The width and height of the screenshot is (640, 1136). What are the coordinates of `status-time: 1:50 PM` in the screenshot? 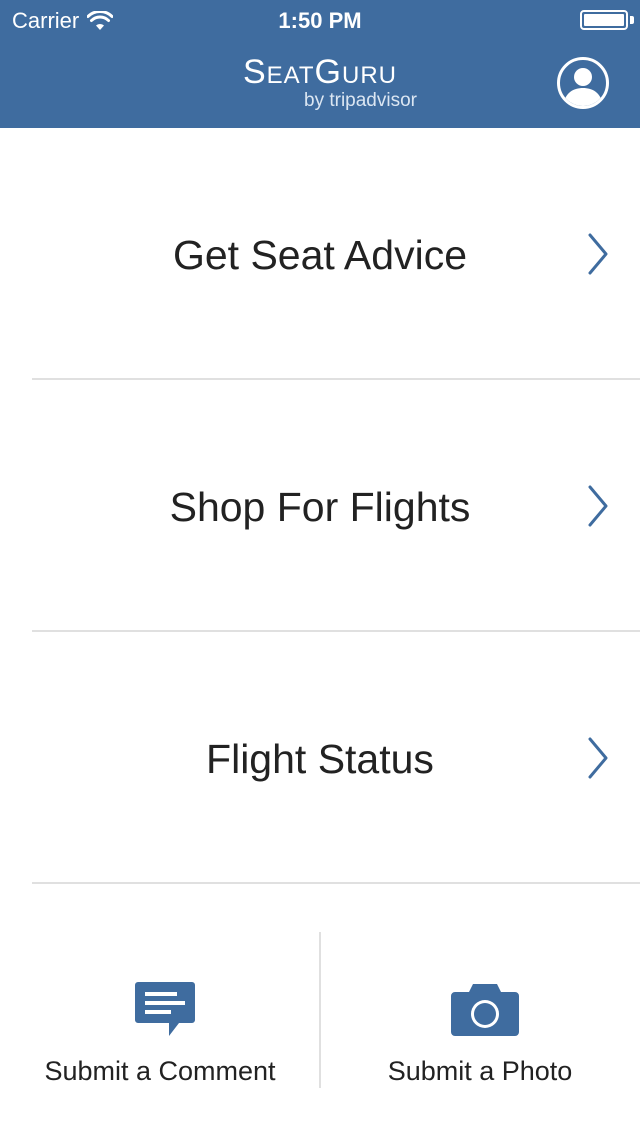 It's located at (320, 20).